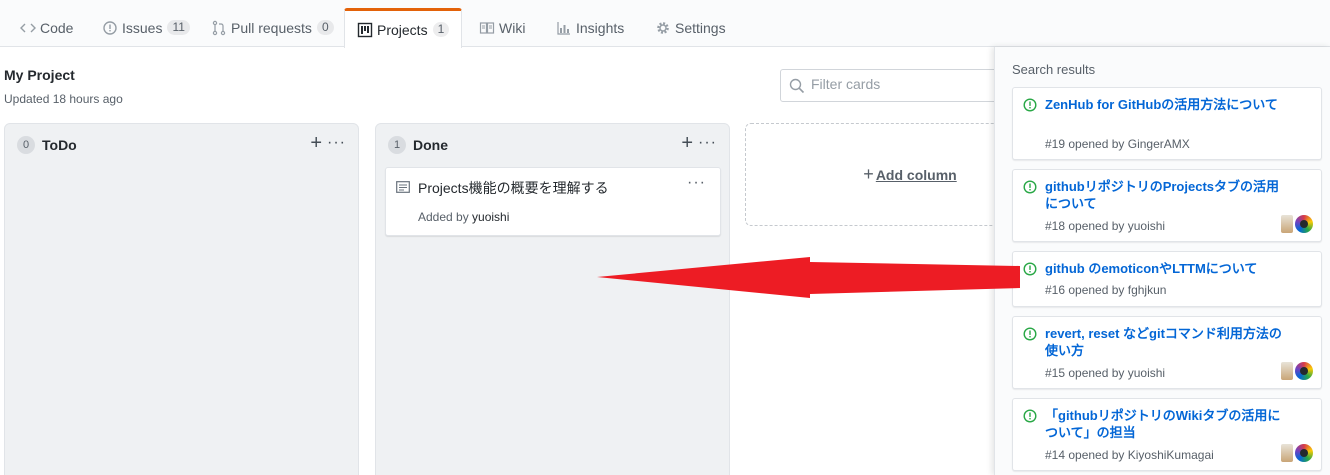  Describe the element at coordinates (365, 30) in the screenshot. I see `project-icon` at that location.